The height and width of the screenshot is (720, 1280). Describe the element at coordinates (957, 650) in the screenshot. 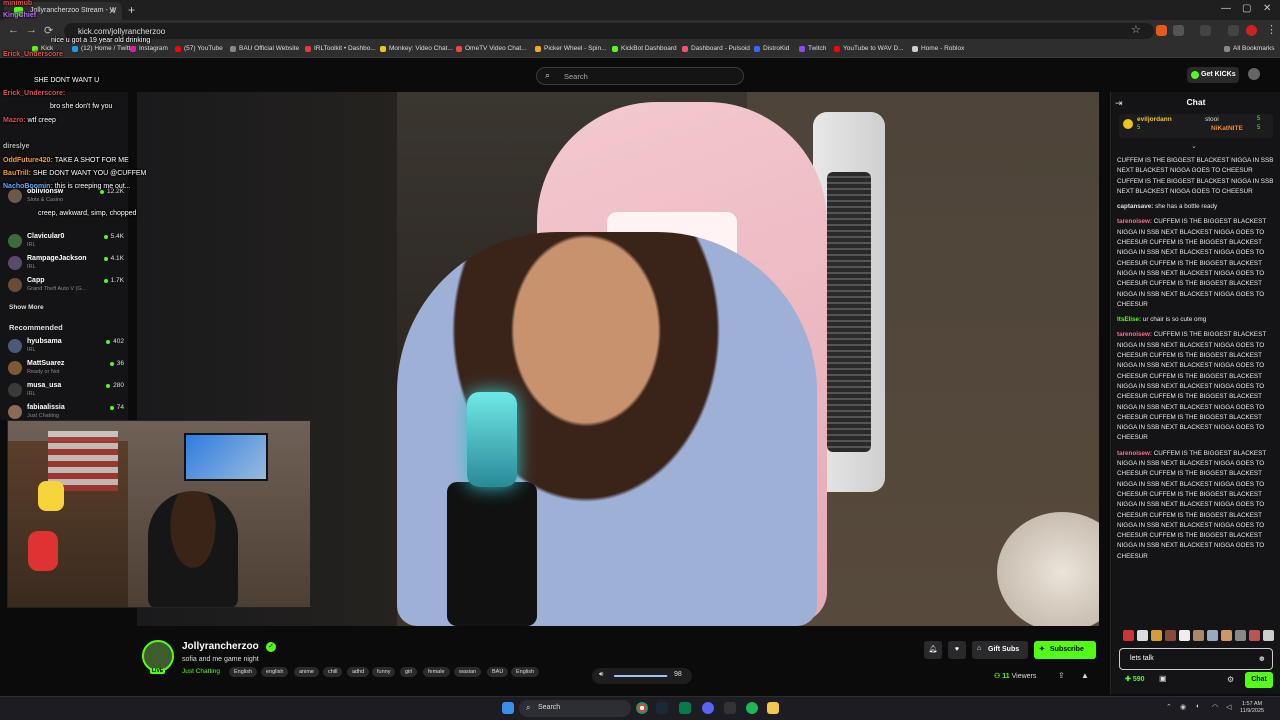

I see `follow-button: ♥` at that location.